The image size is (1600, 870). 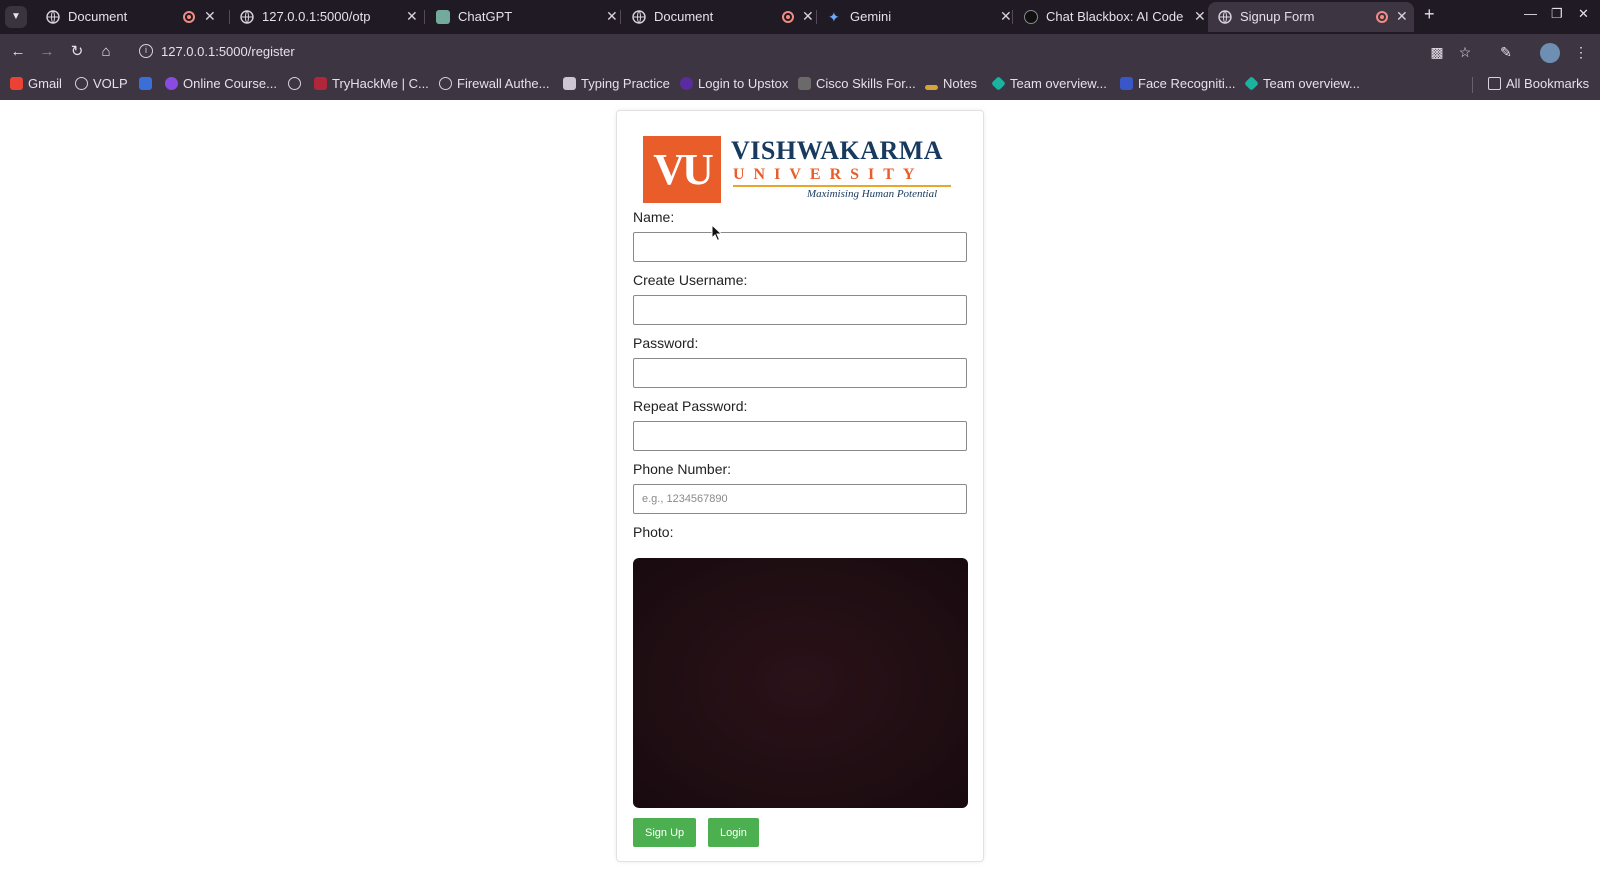 I want to click on tab-title: Chat Blackbox: AI Code G, so click(x=1115, y=16).